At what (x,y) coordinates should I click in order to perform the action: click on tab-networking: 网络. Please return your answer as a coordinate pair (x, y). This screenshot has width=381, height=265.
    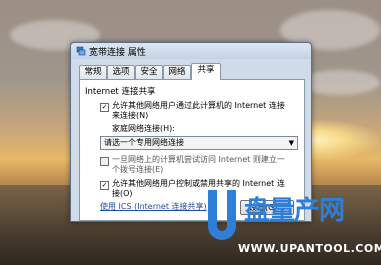
    Looking at the image, I should click on (177, 72).